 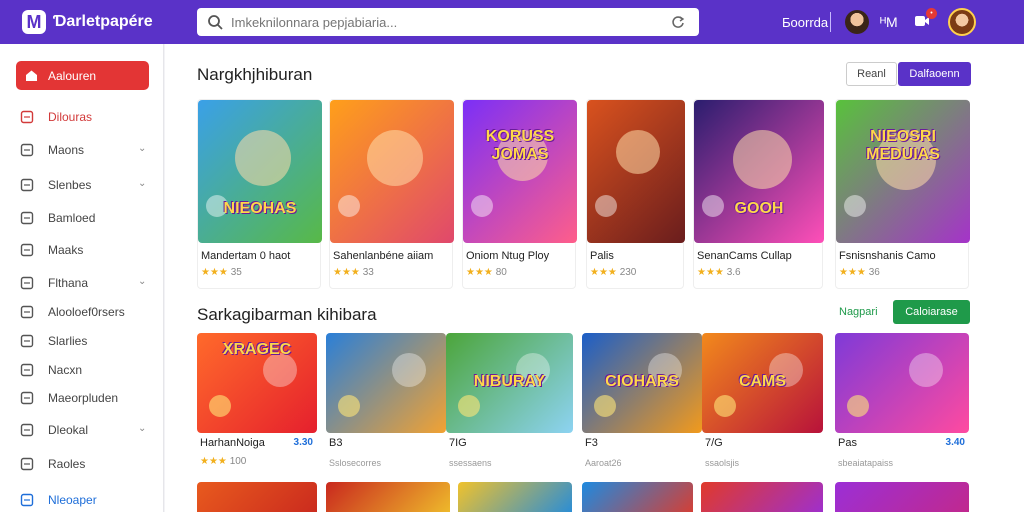 What do you see at coordinates (509, 383) in the screenshot?
I see `game-thumbnail: NIBURAY` at bounding box center [509, 383].